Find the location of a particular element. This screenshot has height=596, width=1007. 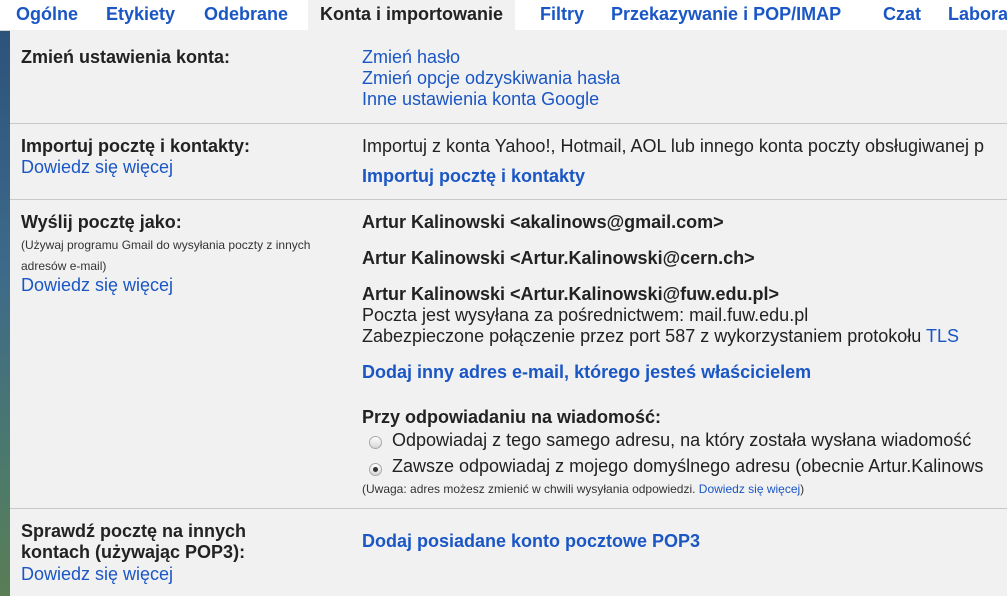

tab-chat: Czat is located at coordinates (902, 15).